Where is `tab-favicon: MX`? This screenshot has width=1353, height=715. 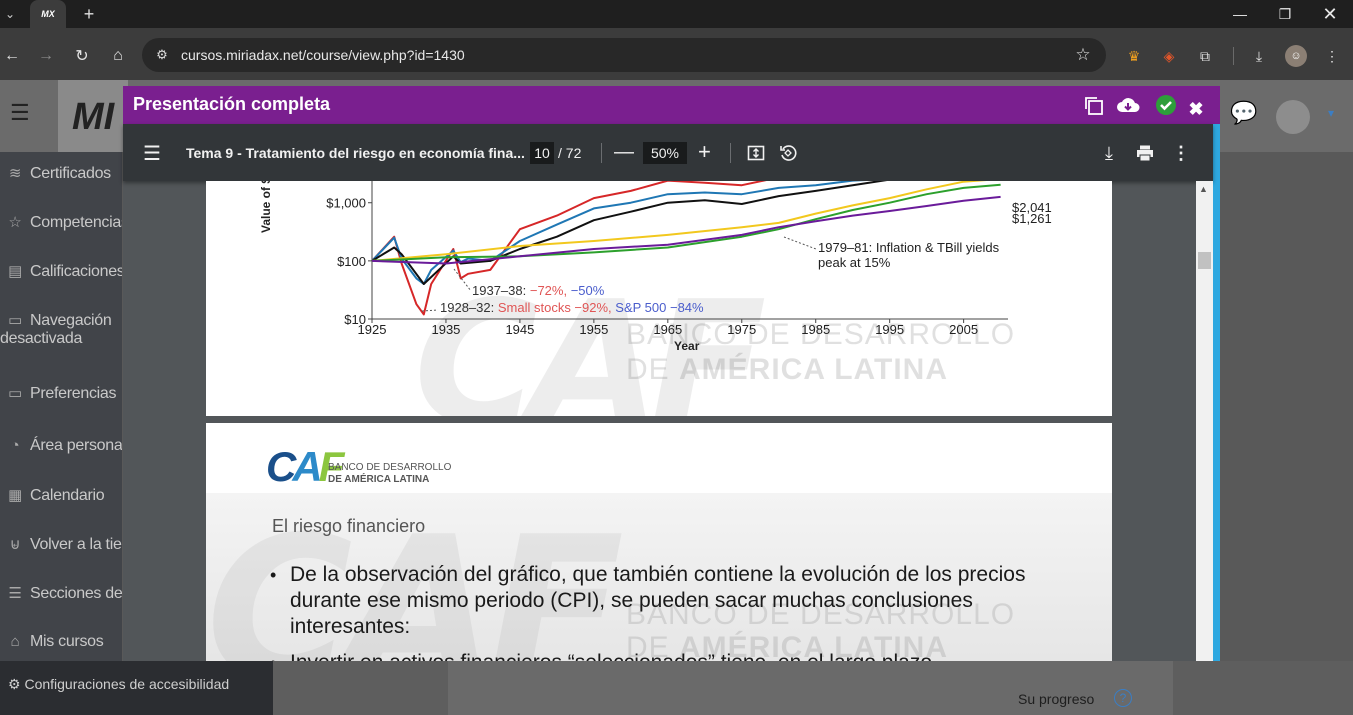 tab-favicon: MX is located at coordinates (48, 14).